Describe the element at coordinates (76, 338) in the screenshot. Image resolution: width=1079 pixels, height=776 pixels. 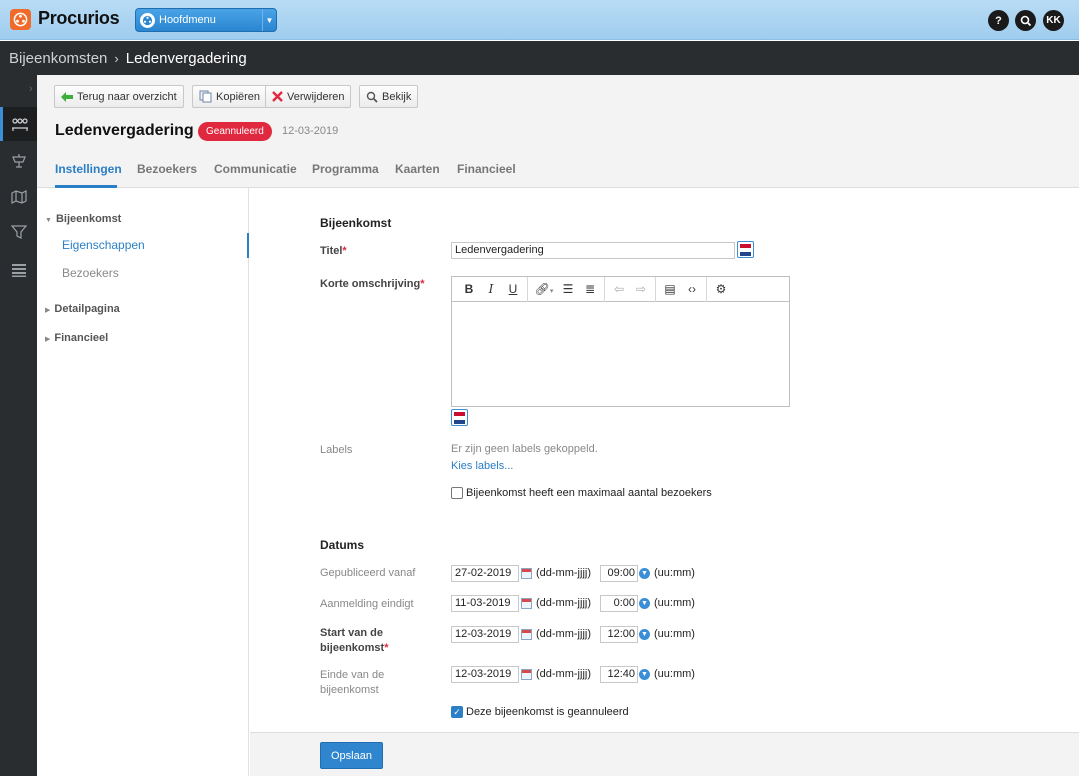
I see `nav-group-financieel: ▶ Financieel` at that location.